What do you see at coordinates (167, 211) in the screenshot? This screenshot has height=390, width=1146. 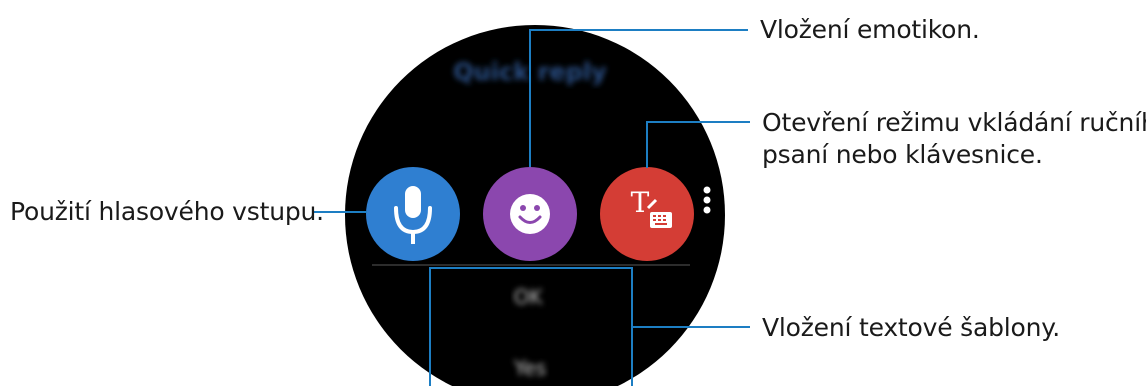 I see `callout-voice-input: Použití hlasového vstupu.` at bounding box center [167, 211].